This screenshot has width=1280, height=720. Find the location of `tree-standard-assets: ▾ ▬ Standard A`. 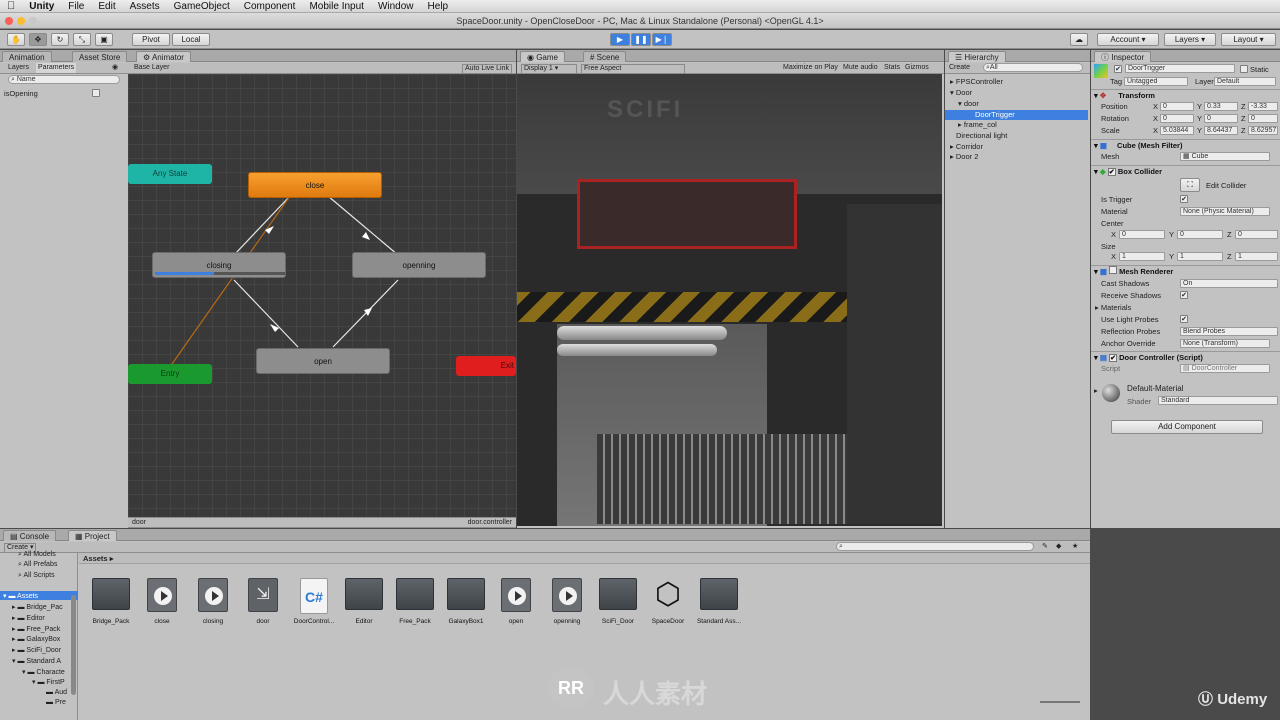

tree-standard-assets: ▾ ▬ Standard A is located at coordinates (36, 661).